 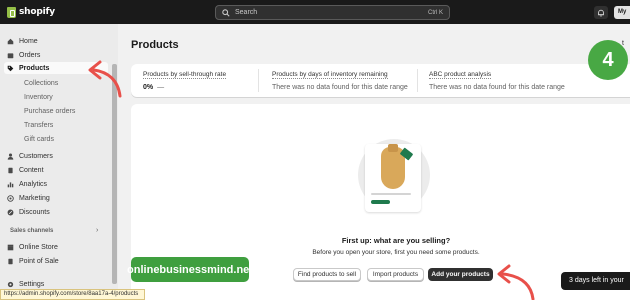 I want to click on sidebar-item-label: Home, so click(x=28, y=41).